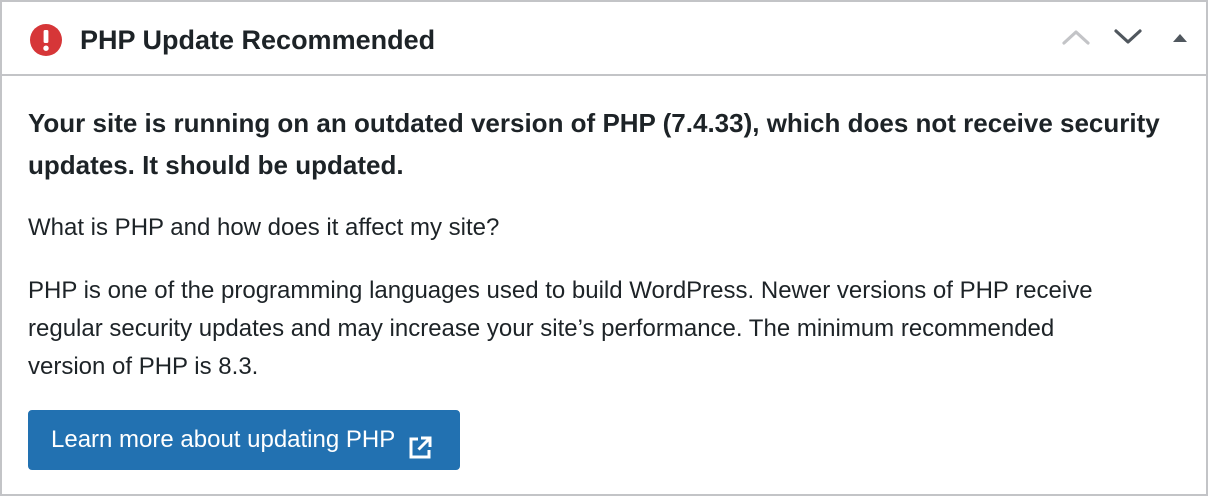 Image resolution: width=1208 pixels, height=496 pixels. I want to click on toggle-panel-button, so click(1180, 38).